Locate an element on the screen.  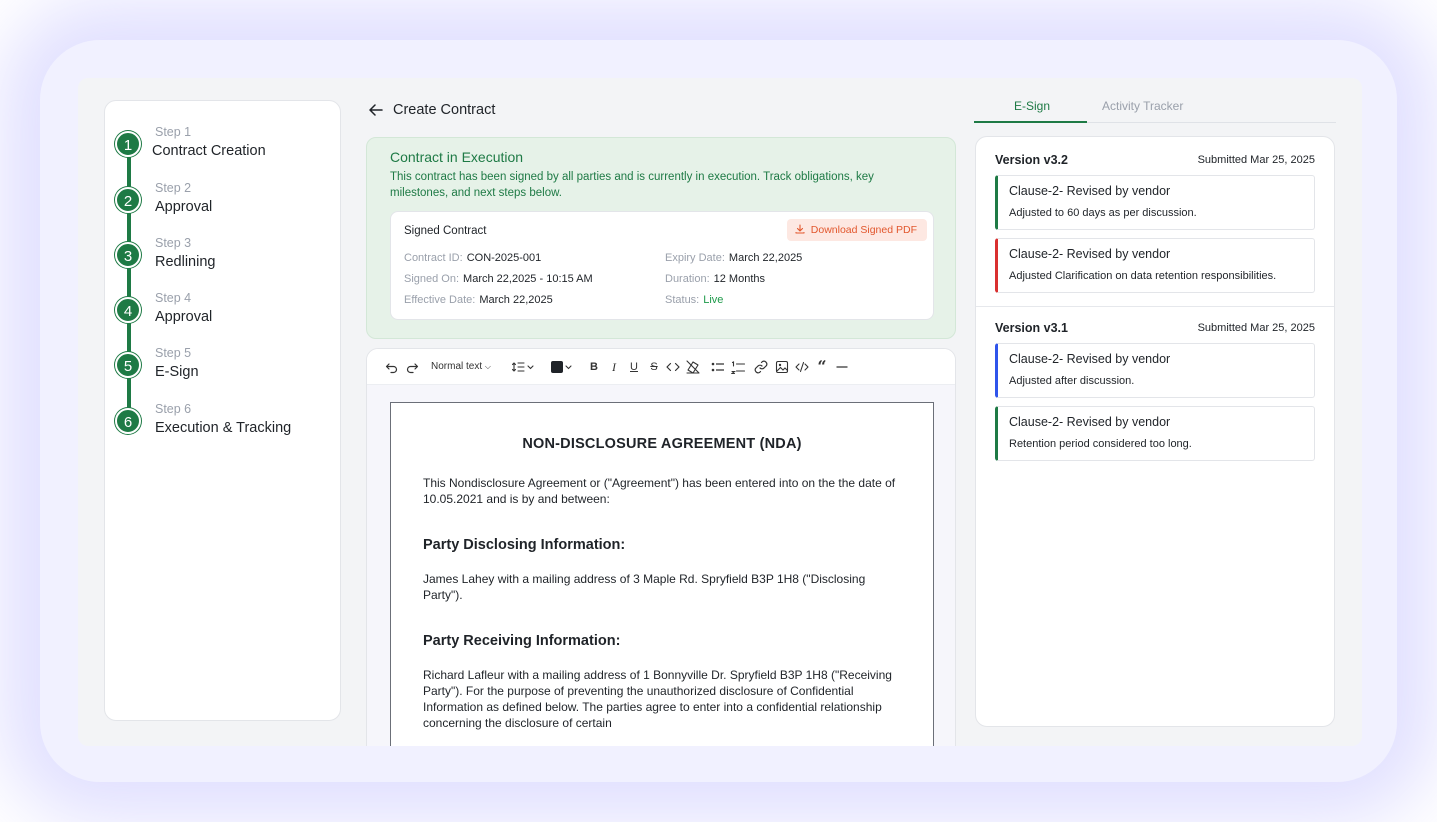
undo-icon is located at coordinates (392, 367).